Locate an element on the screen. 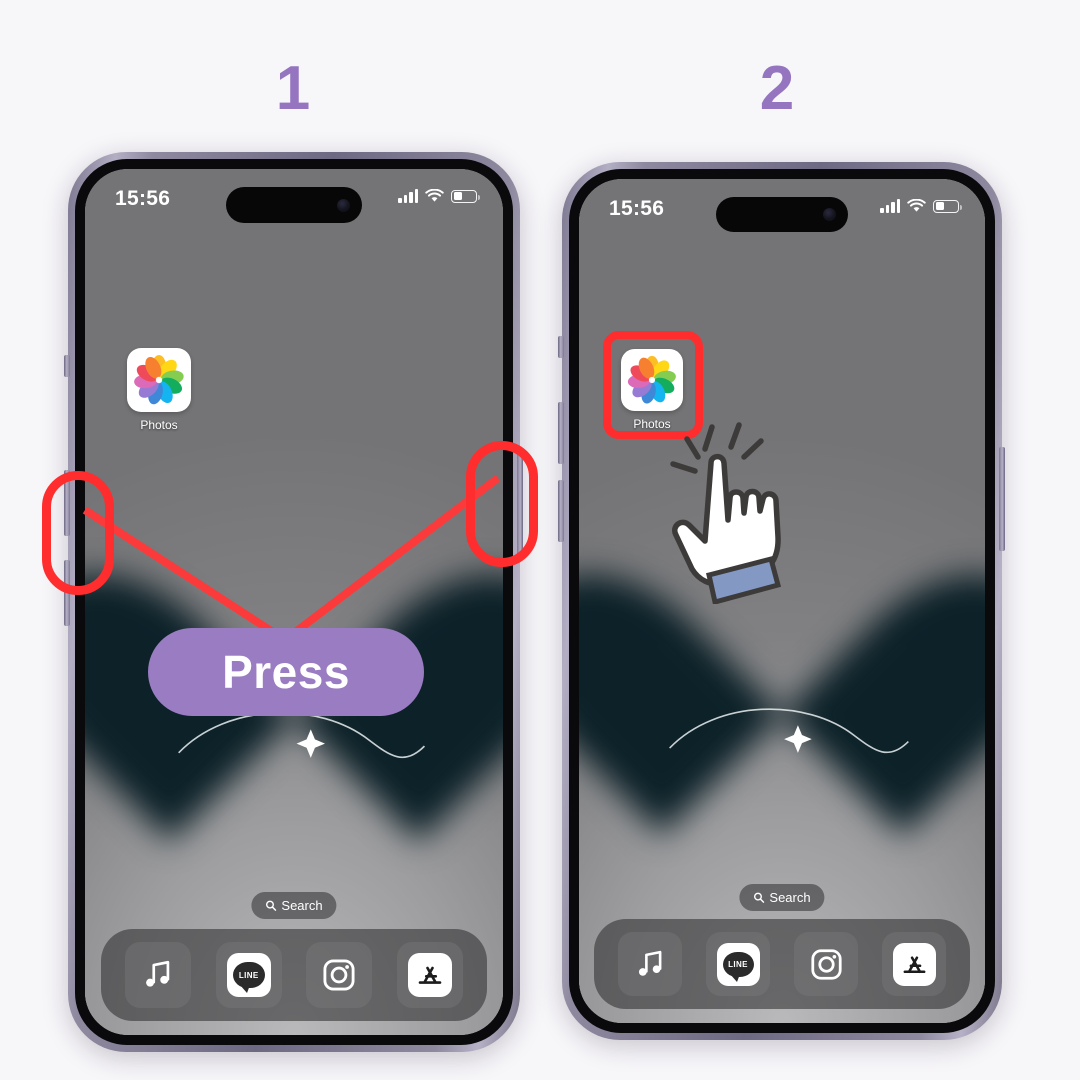  battery-icon is located at coordinates (465, 196).